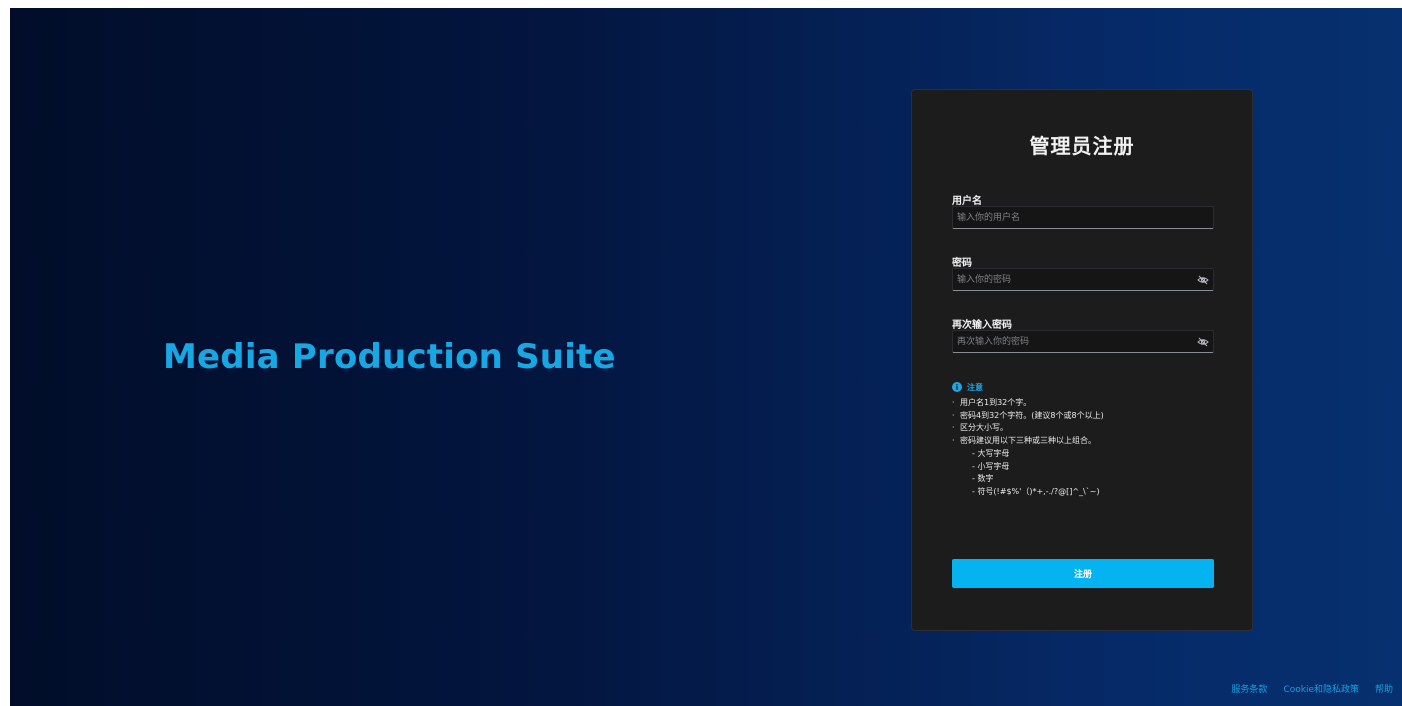  Describe the element at coordinates (1087, 492) in the screenshot. I see `notice-sub-item: 符号(!#$%'（)*+,-./?@[]^_\`~)` at that location.